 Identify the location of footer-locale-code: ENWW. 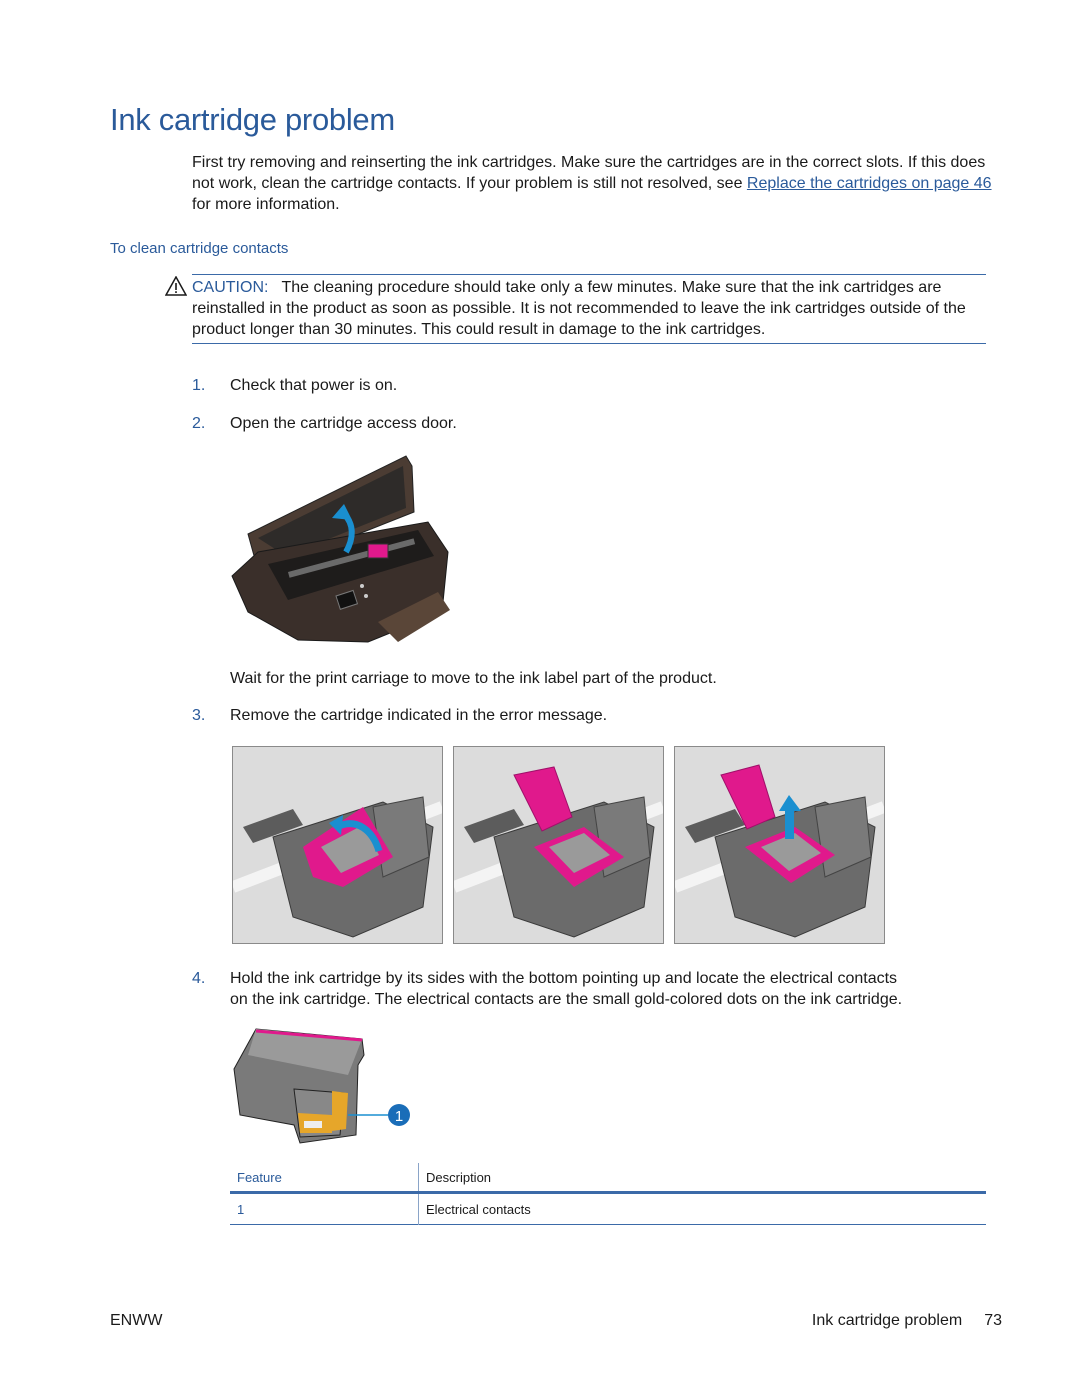
(136, 1320).